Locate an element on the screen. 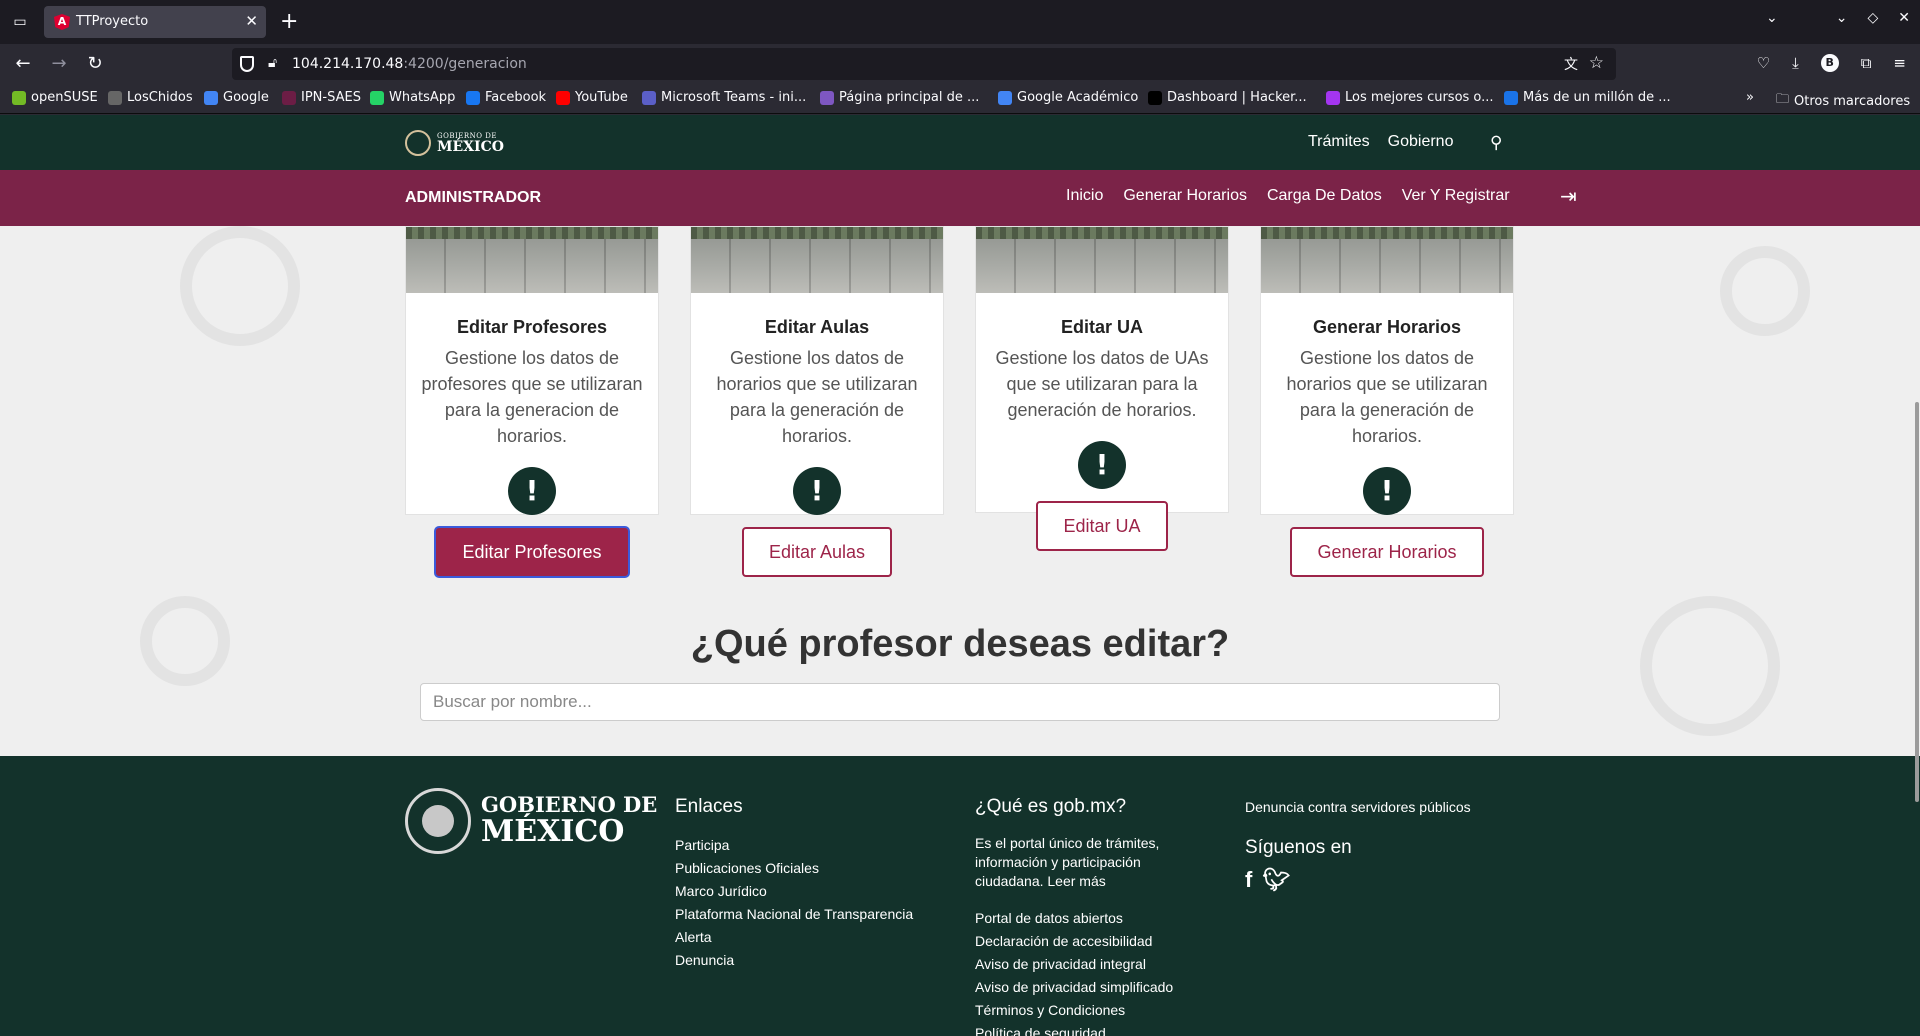 The height and width of the screenshot is (1036, 1920). twitter-icon: 🐦︎ is located at coordinates (1276, 880).